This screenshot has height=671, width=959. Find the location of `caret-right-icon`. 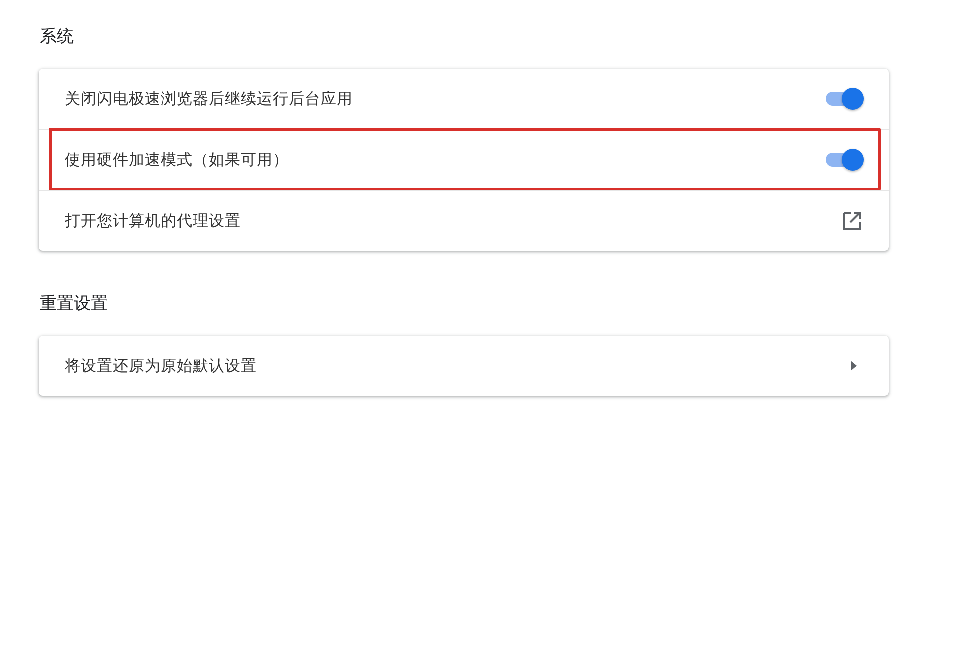

caret-right-icon is located at coordinates (854, 366).